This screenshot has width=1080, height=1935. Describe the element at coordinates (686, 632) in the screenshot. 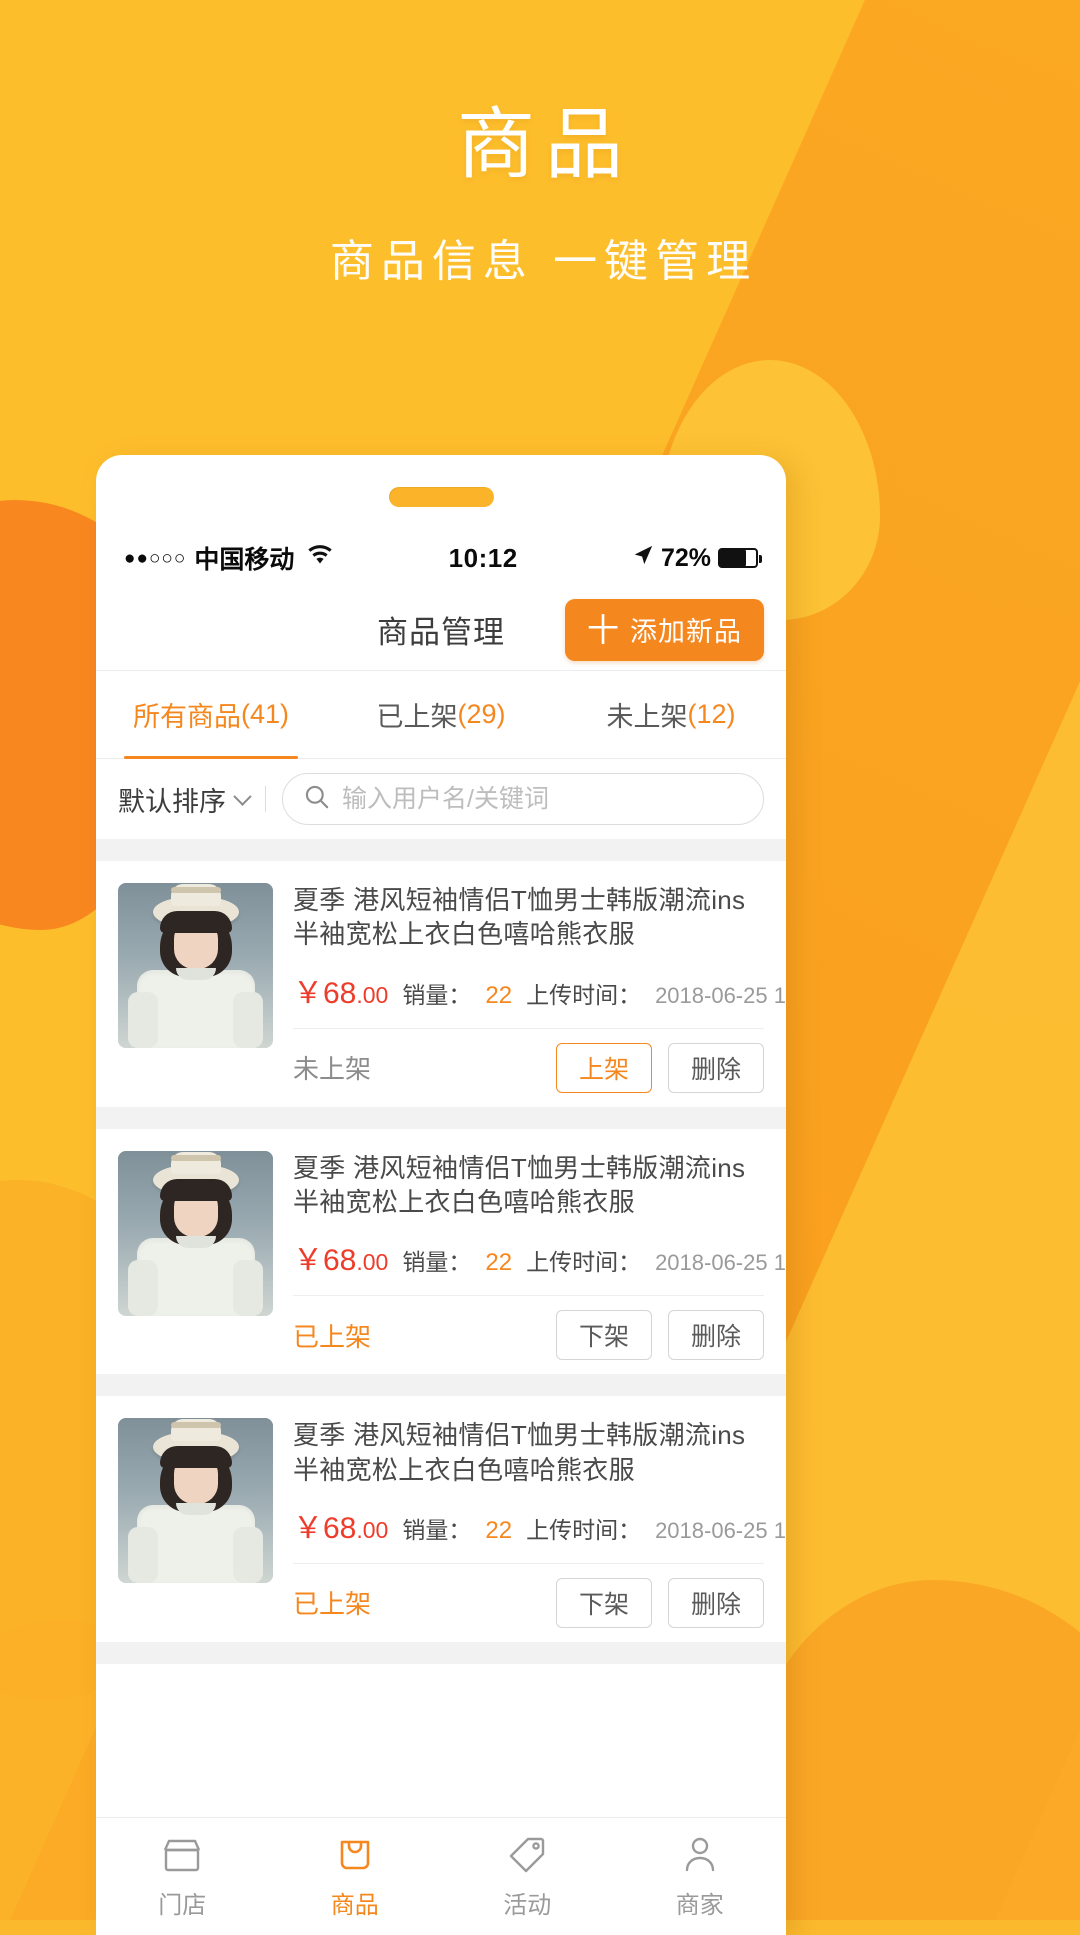

I see `add-product-label: 添加新品` at that location.